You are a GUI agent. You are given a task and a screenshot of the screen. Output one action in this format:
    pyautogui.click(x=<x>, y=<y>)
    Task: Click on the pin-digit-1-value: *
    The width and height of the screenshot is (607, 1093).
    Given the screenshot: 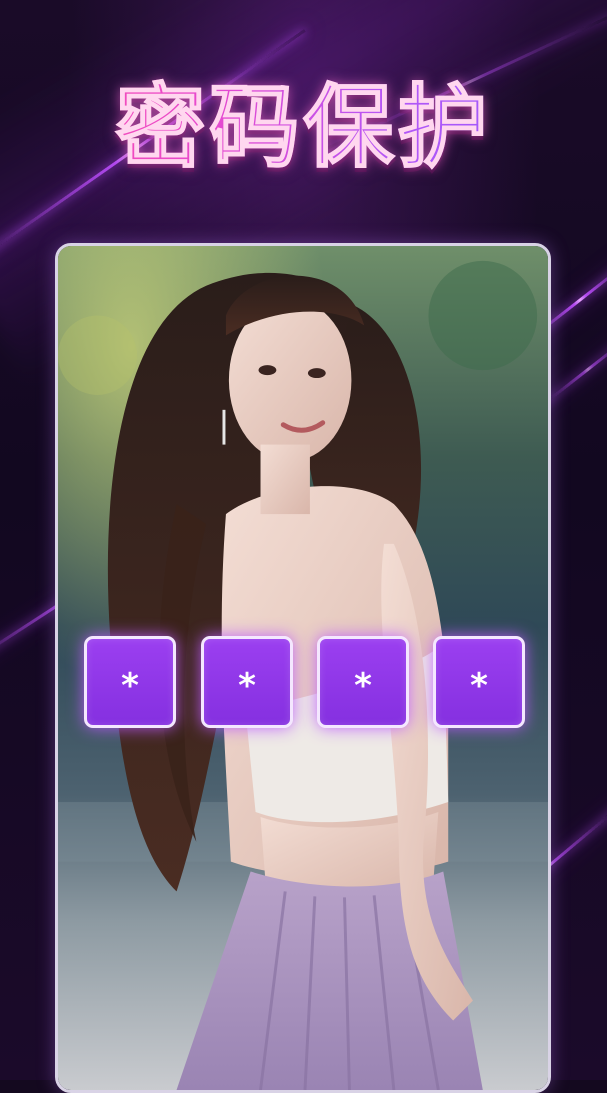 What is the action you would take?
    pyautogui.click(x=130, y=686)
    